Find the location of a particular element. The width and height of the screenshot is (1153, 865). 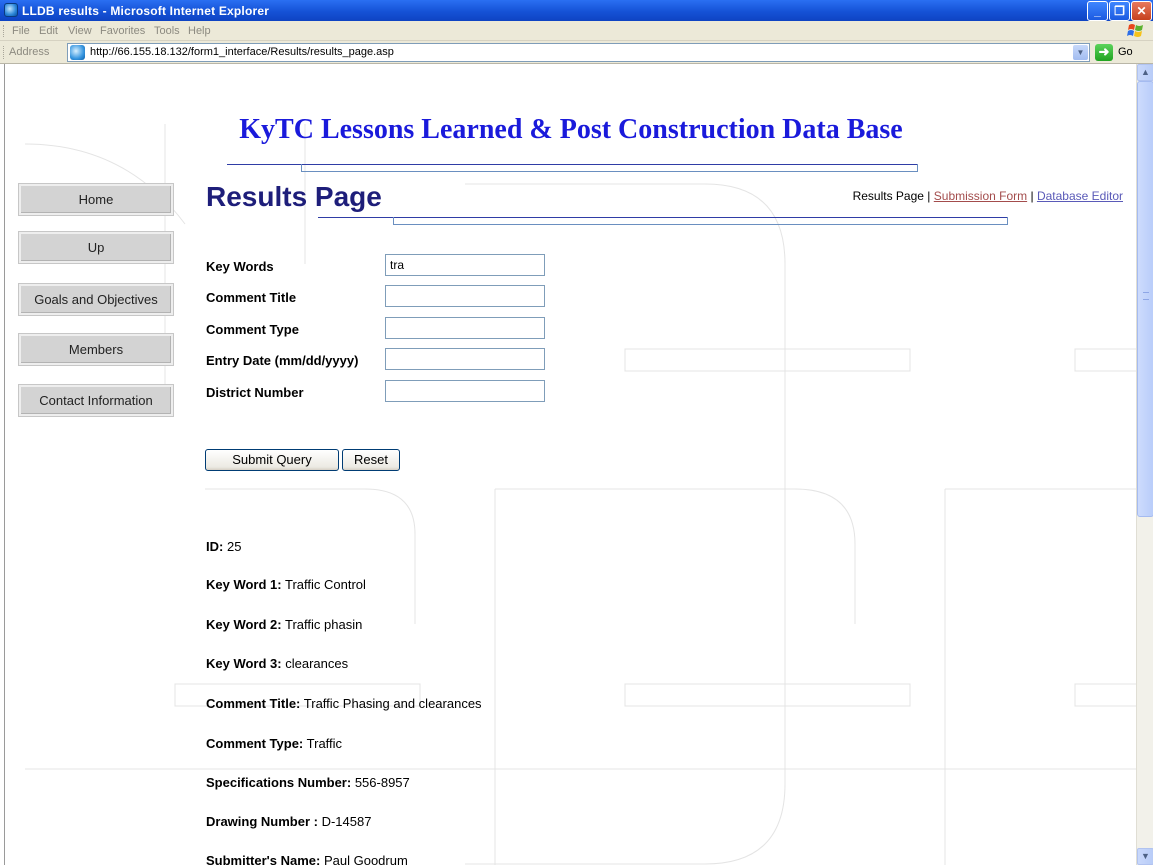

maximize-button: ❐ is located at coordinates (1119, 11).